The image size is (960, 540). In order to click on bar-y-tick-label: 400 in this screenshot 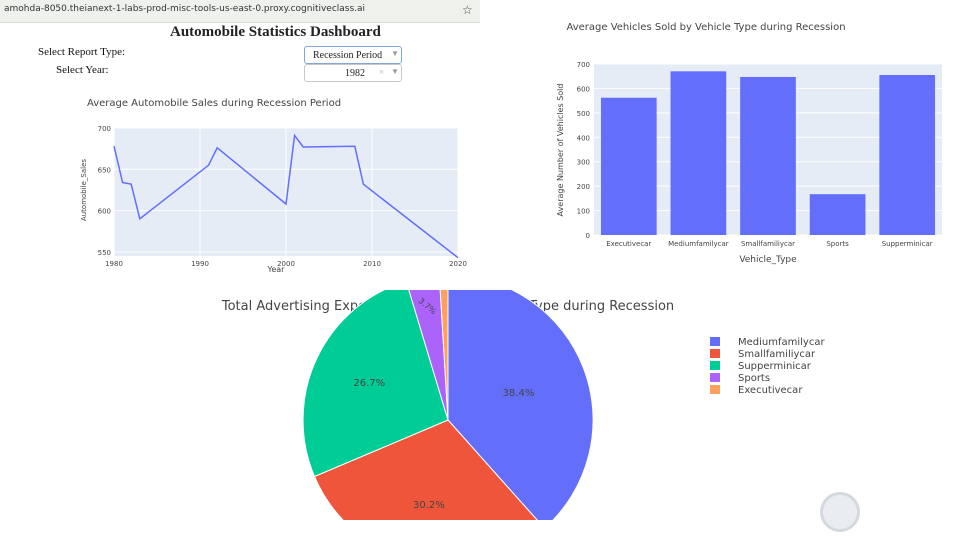, I will do `click(583, 138)`.